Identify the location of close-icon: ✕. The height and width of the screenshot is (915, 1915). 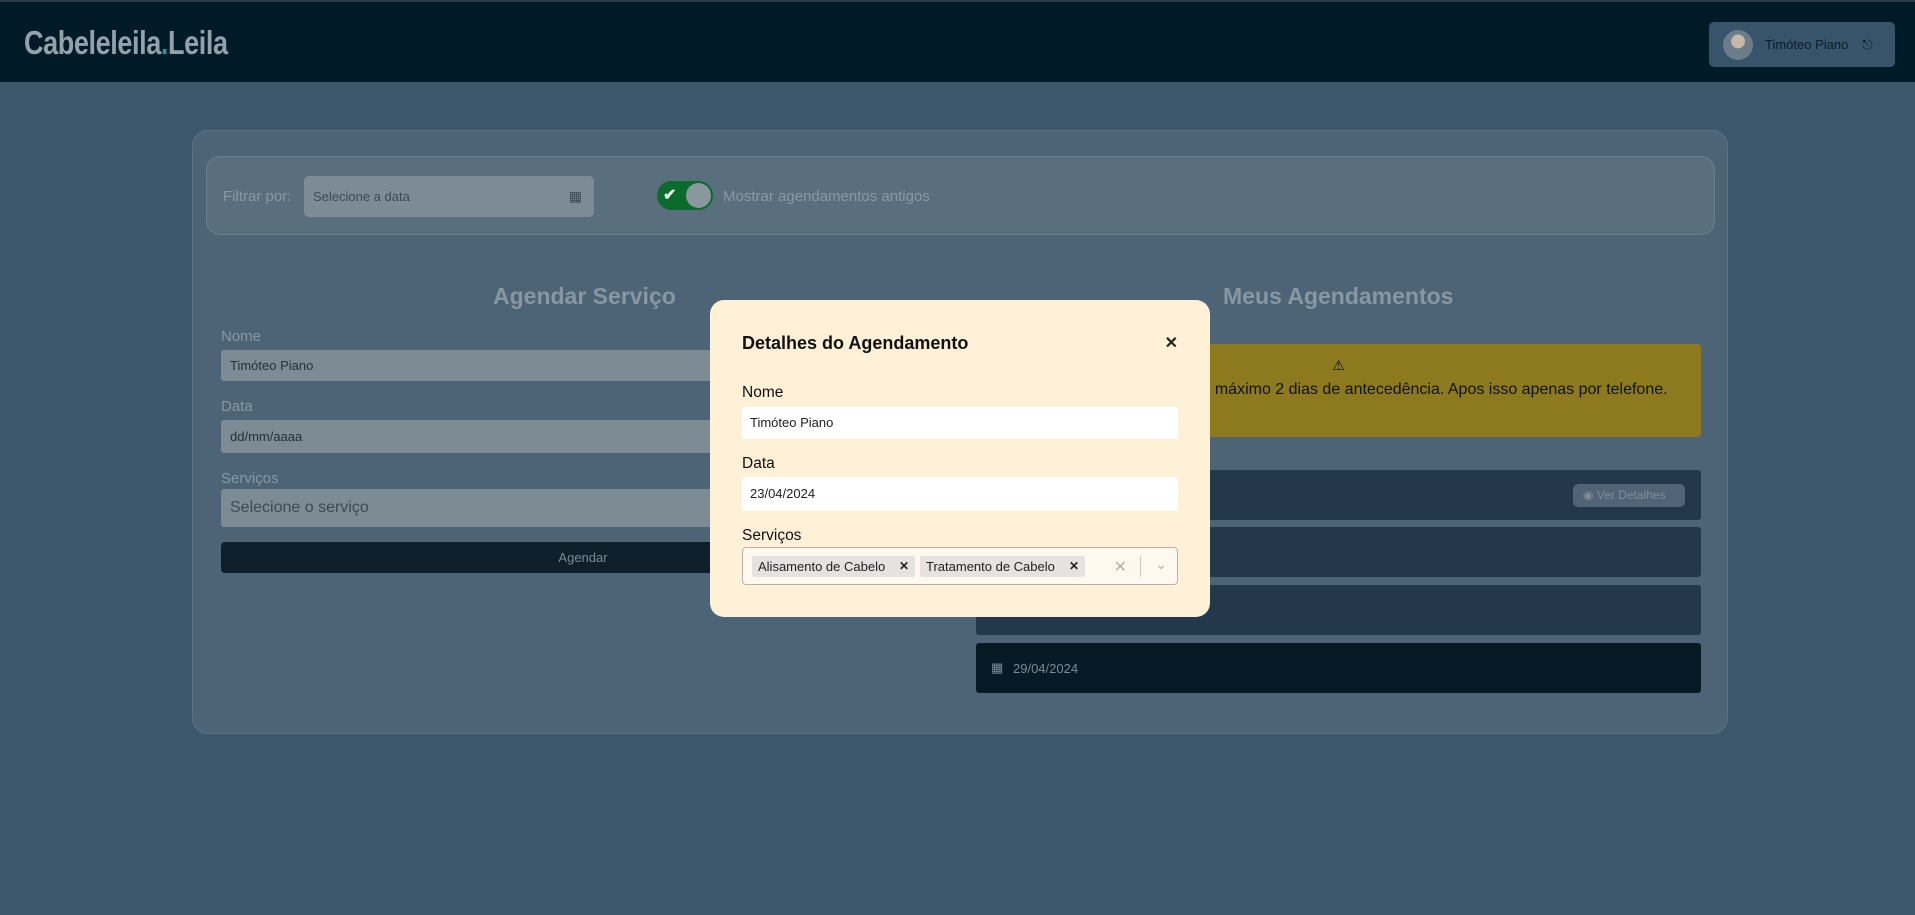
(1171, 343).